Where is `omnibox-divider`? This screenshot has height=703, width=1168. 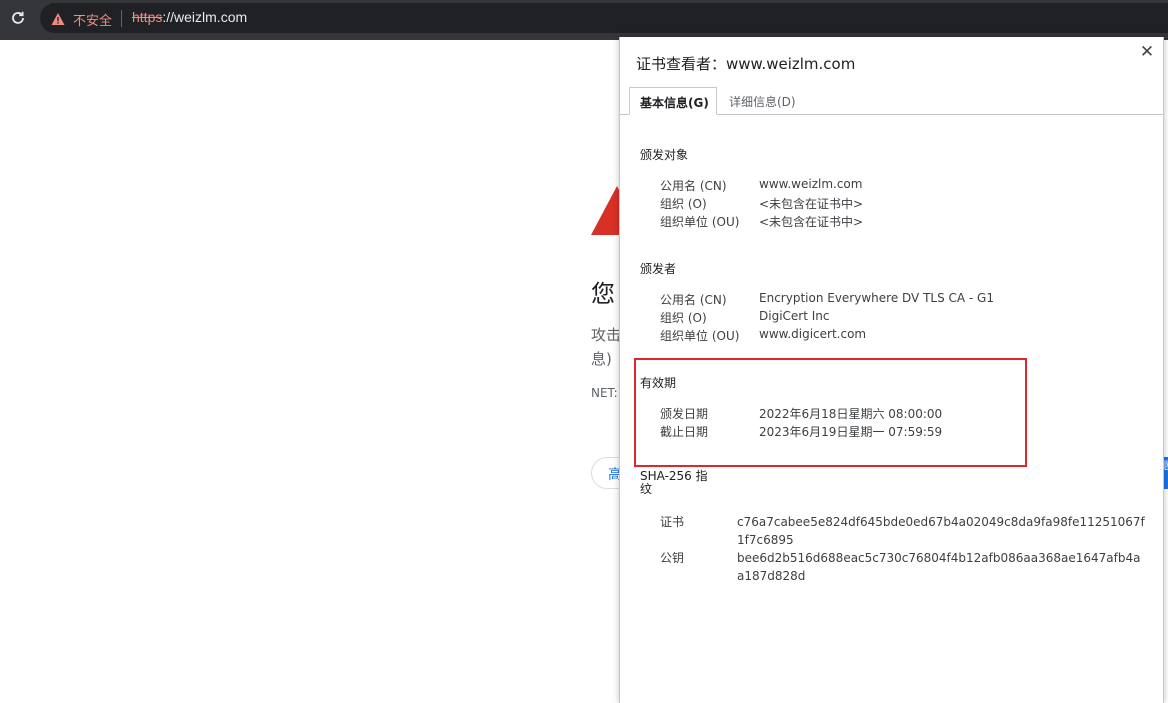
omnibox-divider is located at coordinates (121, 18).